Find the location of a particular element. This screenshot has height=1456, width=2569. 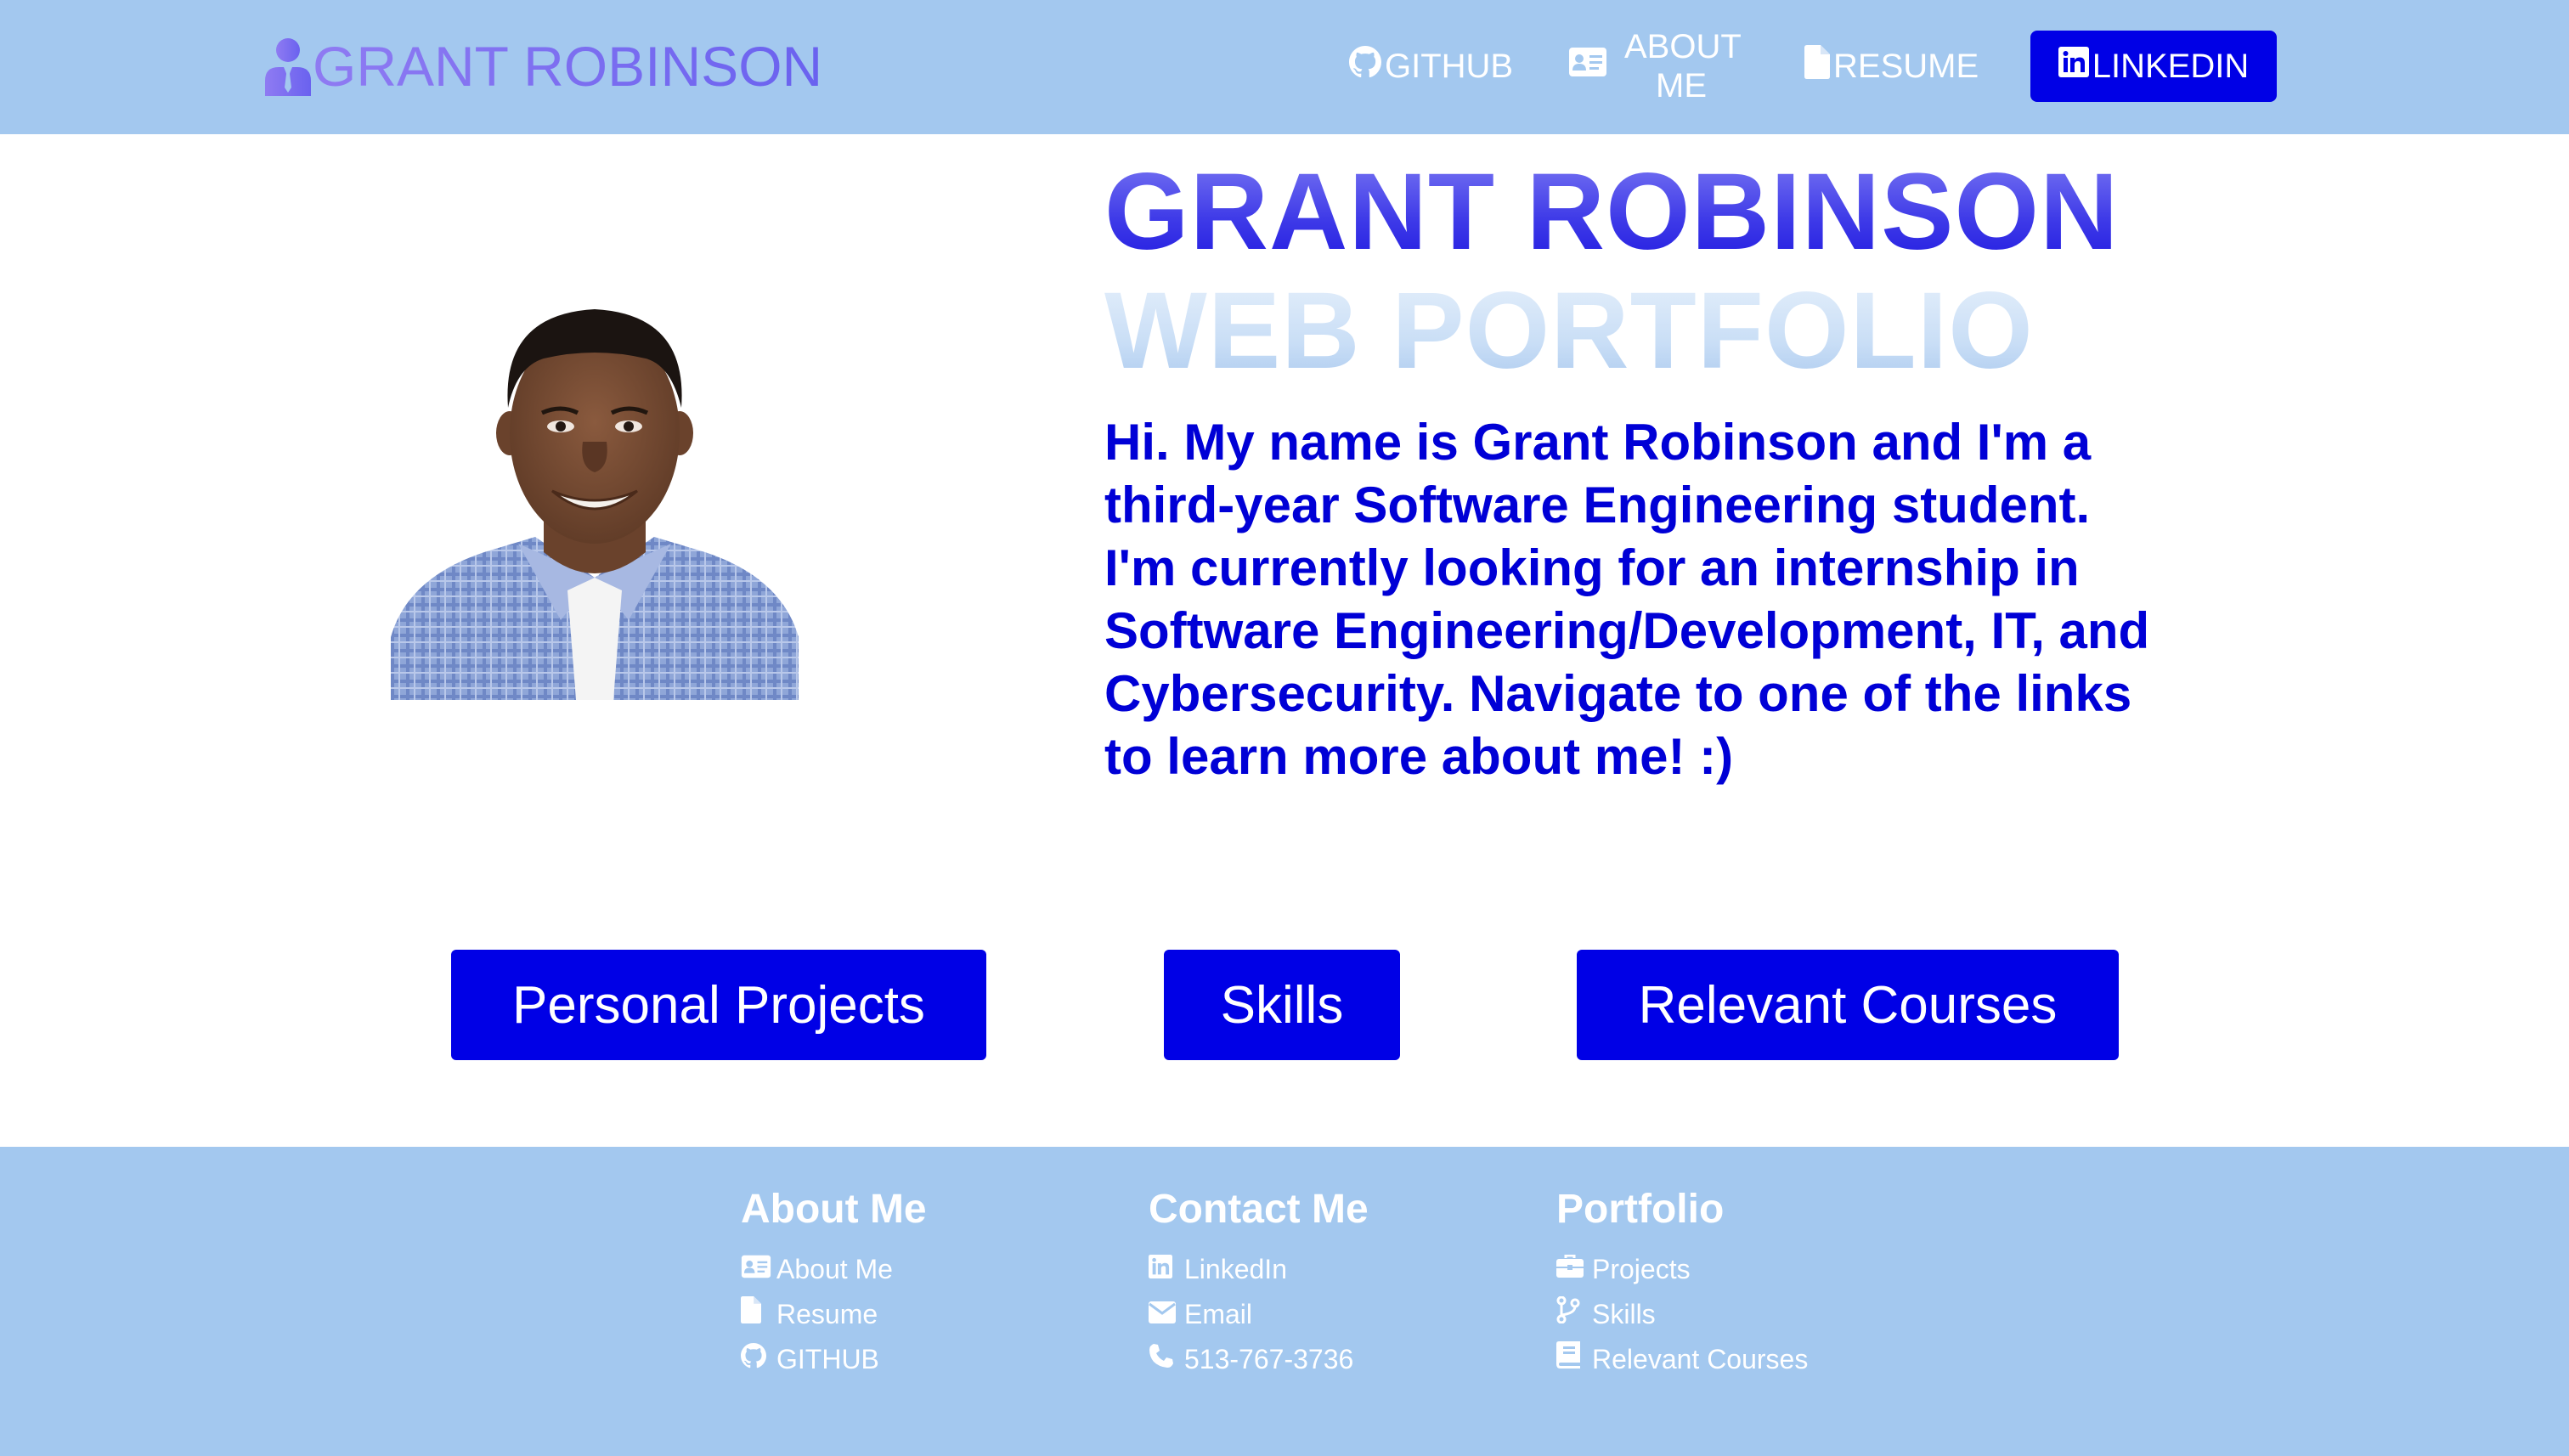

footer-courses-link: Relevant Courses is located at coordinates (1751, 1360).